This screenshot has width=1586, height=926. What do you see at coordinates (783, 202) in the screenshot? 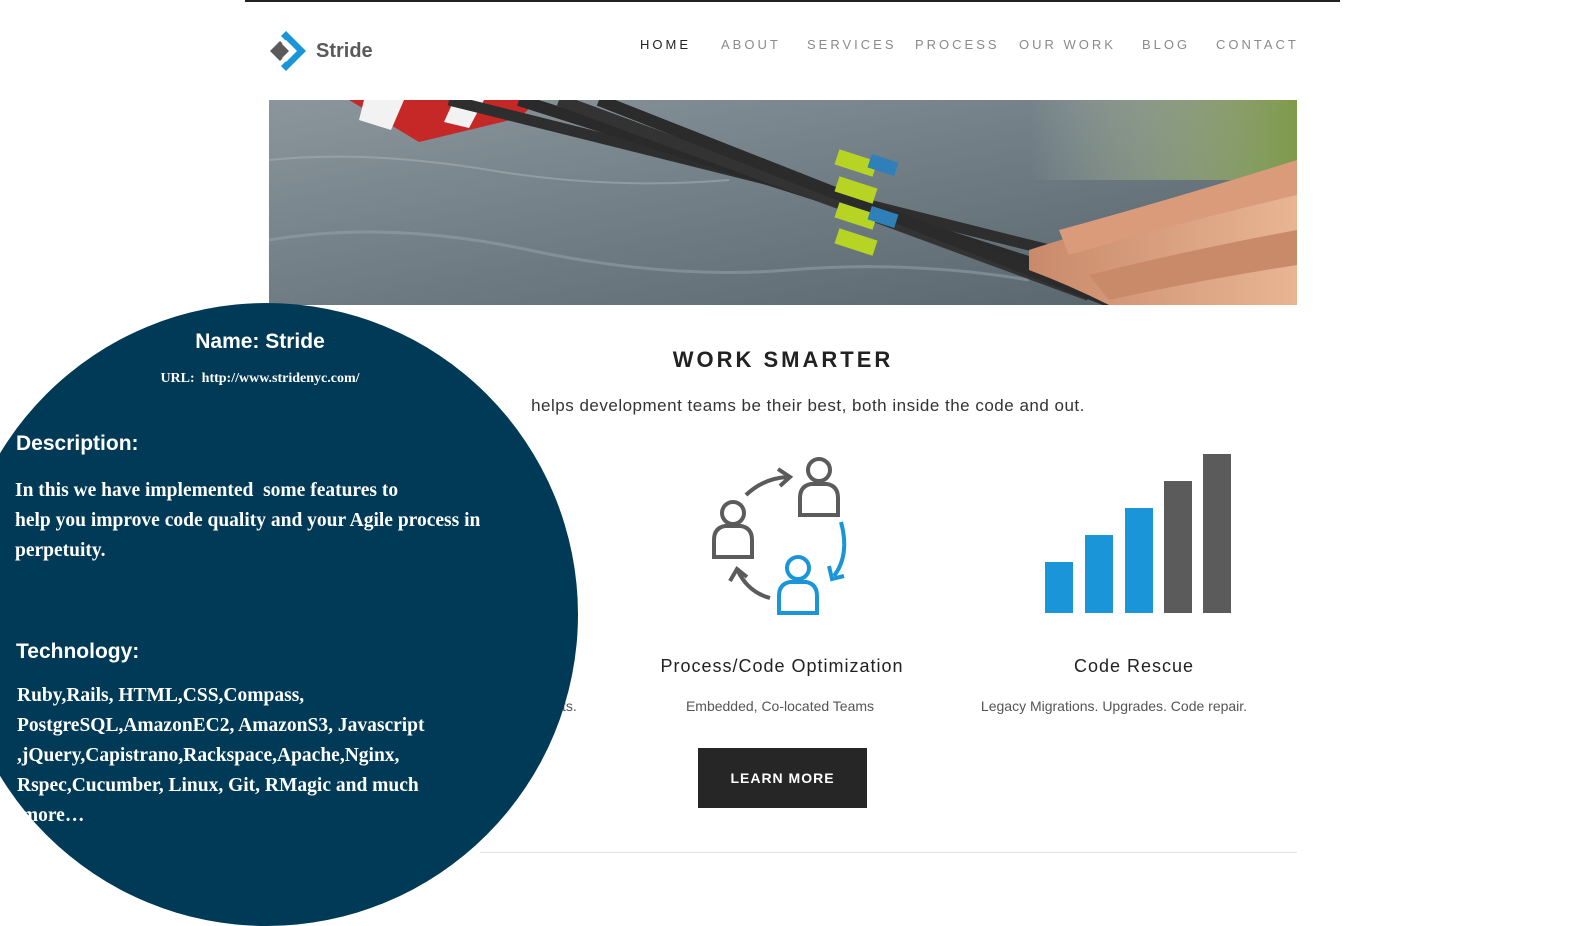
I see `hero-image` at bounding box center [783, 202].